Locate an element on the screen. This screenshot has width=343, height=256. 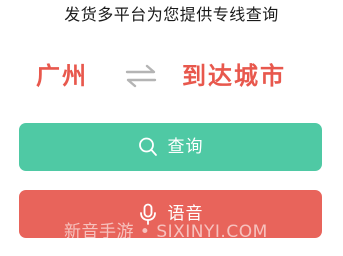
page-subtitle: 发货多平台为您提供专线查询 is located at coordinates (171, 14).